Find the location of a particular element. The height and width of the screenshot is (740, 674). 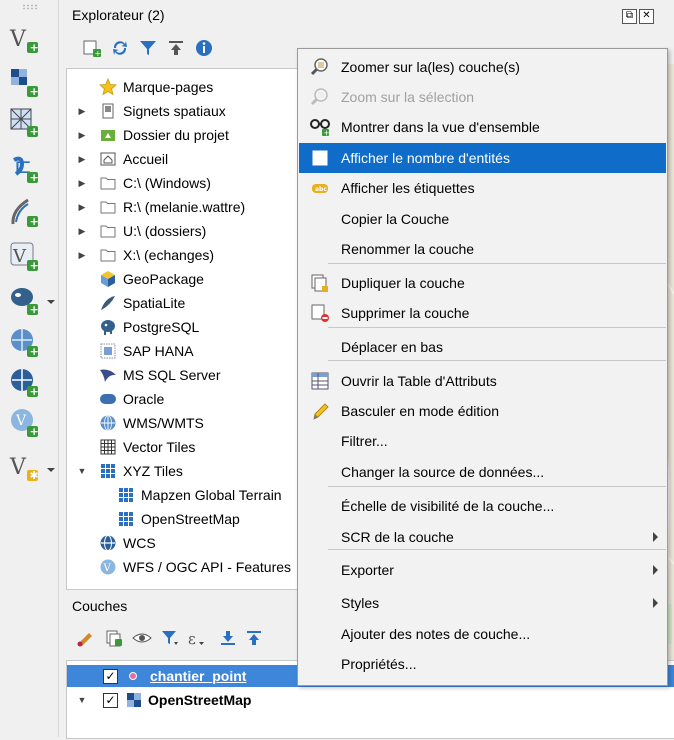

style-layer-icon is located at coordinates (86, 638).